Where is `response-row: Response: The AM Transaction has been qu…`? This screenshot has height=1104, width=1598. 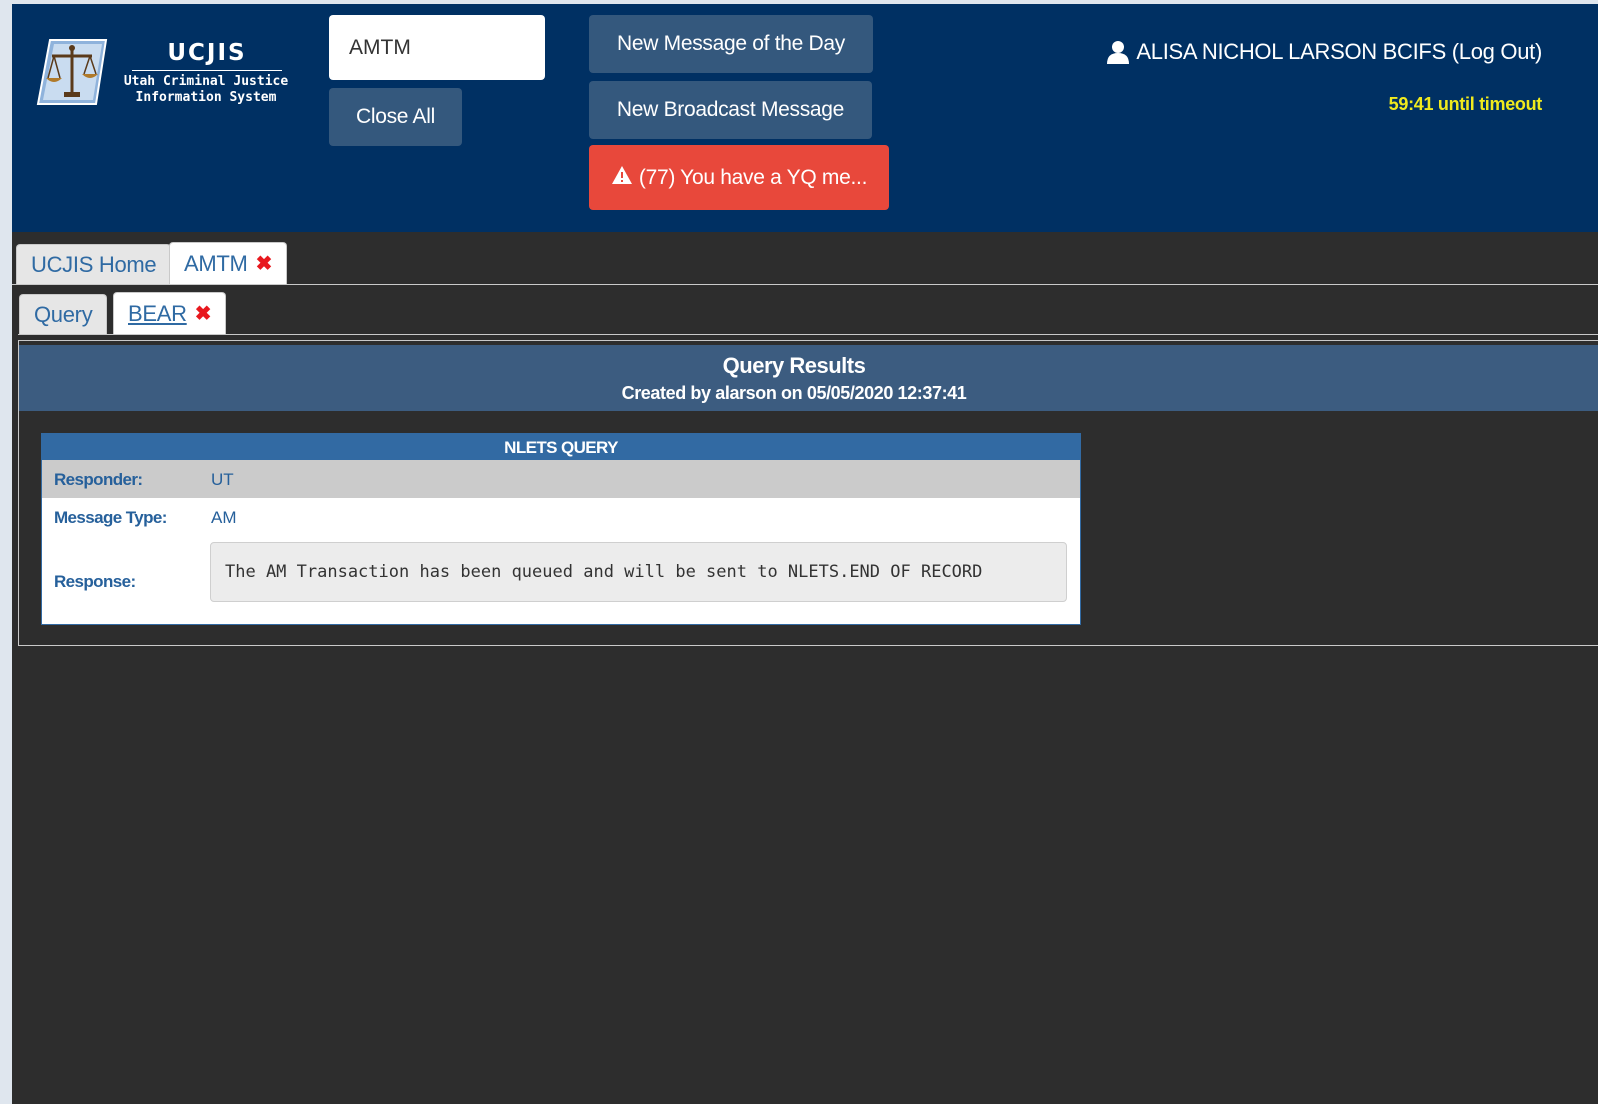
response-row: Response: The AM Transaction has been qu… is located at coordinates (561, 581).